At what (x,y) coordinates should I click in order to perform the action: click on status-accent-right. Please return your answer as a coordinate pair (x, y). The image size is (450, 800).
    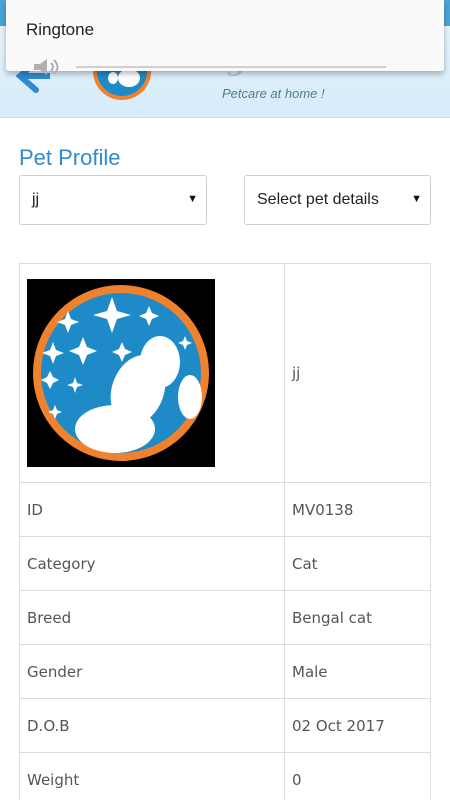
    Looking at the image, I should click on (447, 13).